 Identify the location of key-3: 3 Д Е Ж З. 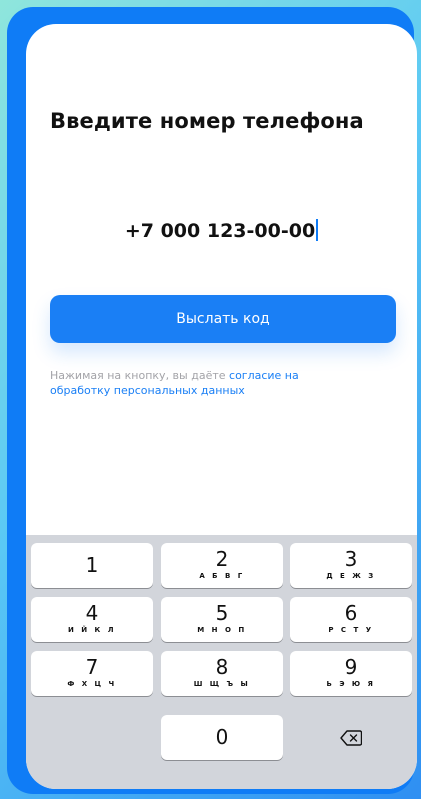
(351, 565).